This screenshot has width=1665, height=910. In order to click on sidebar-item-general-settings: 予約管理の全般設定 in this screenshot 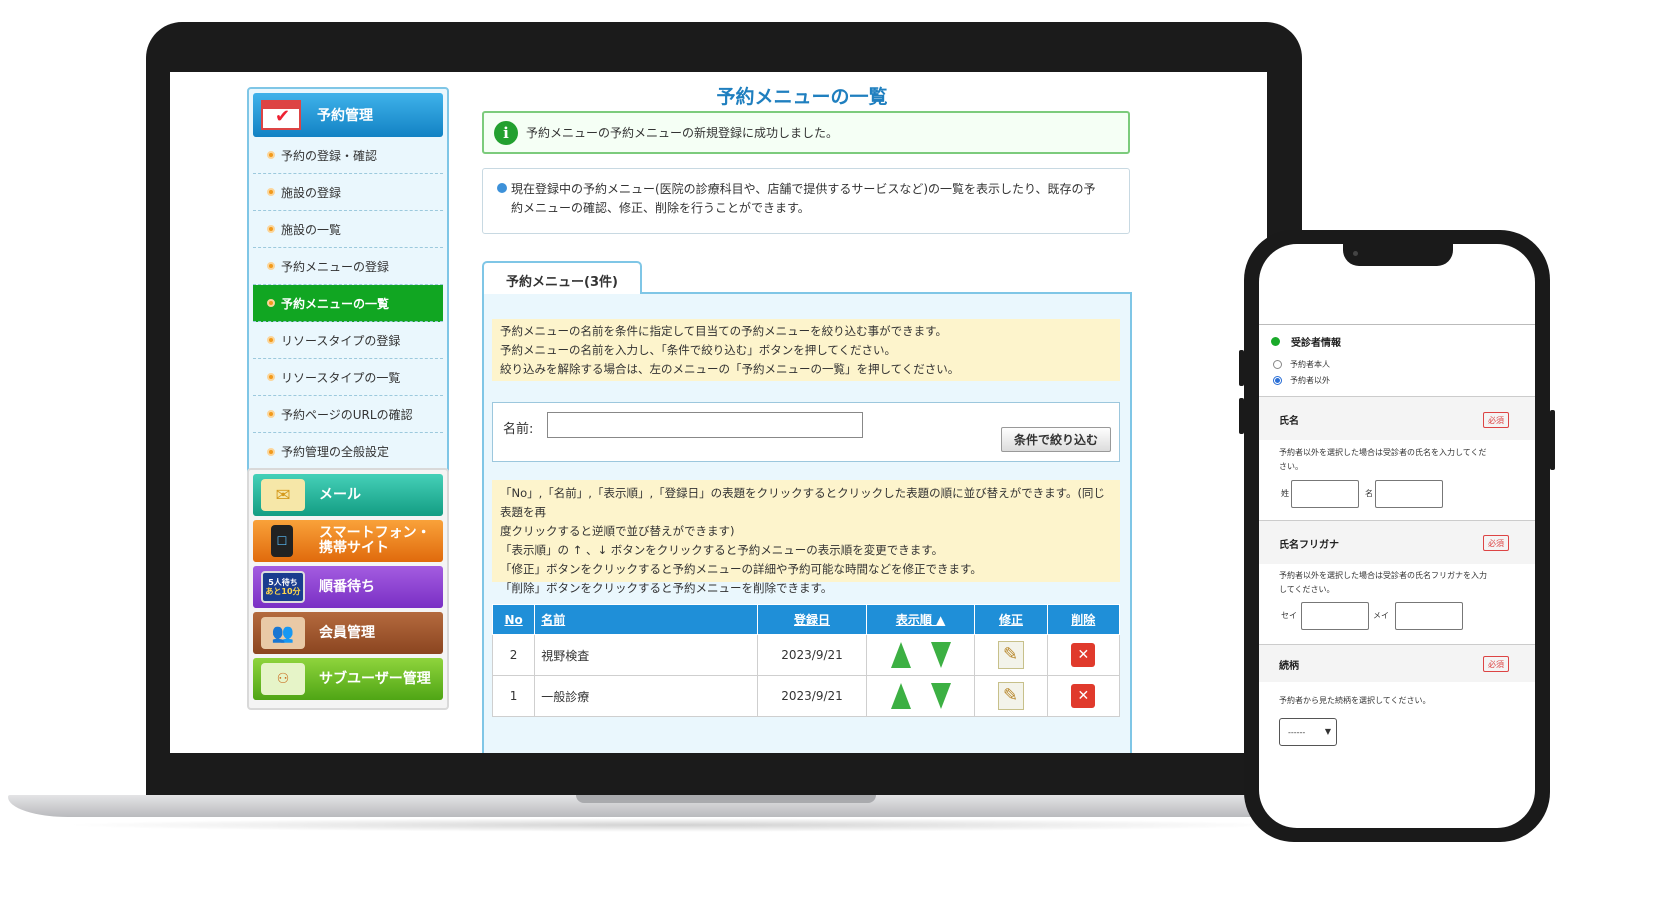, I will do `click(348, 451)`.